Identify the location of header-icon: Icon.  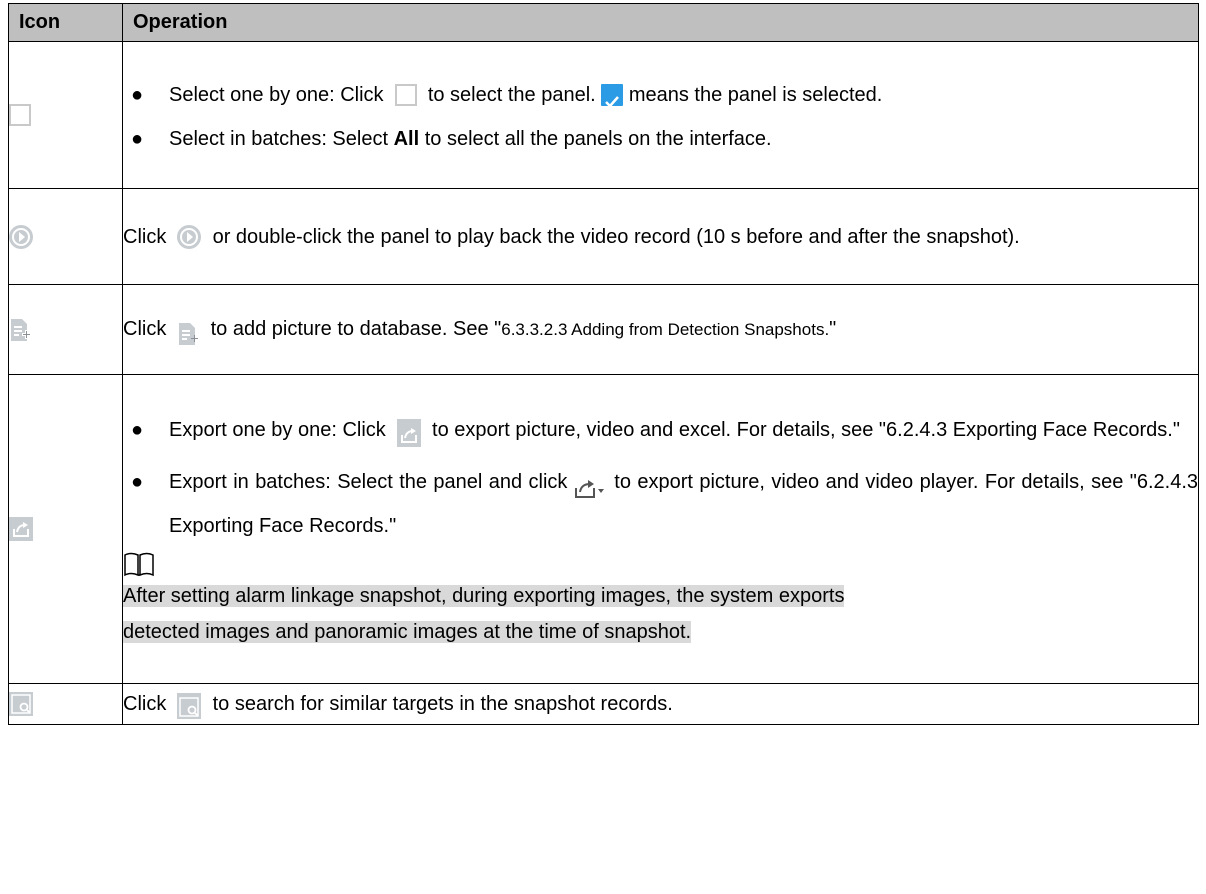
(65, 22).